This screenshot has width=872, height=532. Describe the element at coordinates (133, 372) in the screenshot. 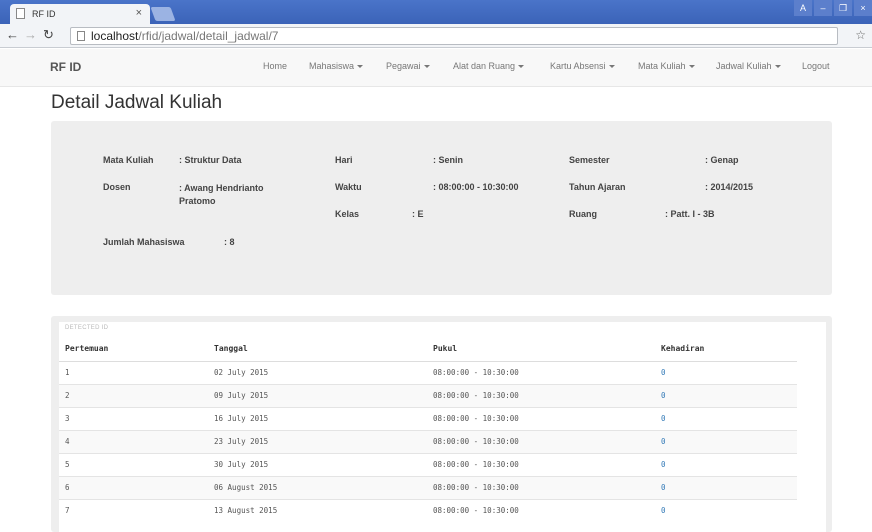

I see `cell-pertemuan: 1` at that location.